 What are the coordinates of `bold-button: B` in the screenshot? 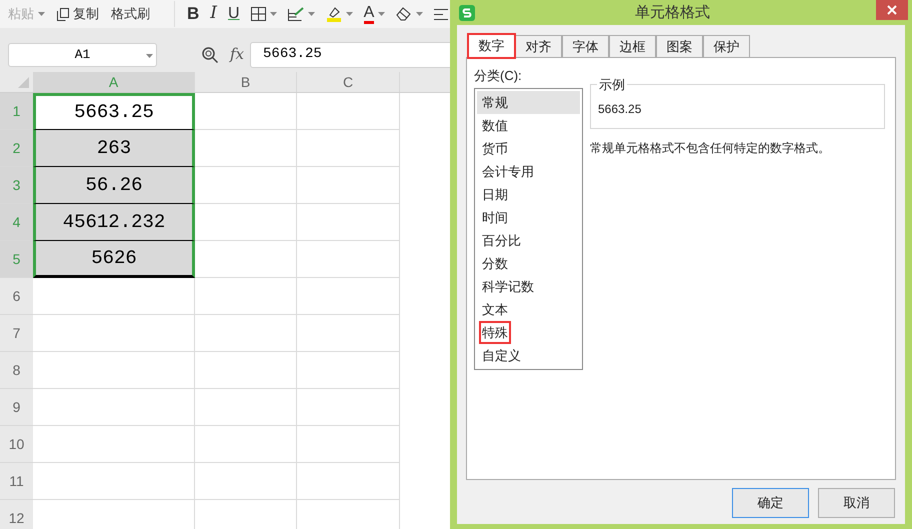 It's located at (193, 14).